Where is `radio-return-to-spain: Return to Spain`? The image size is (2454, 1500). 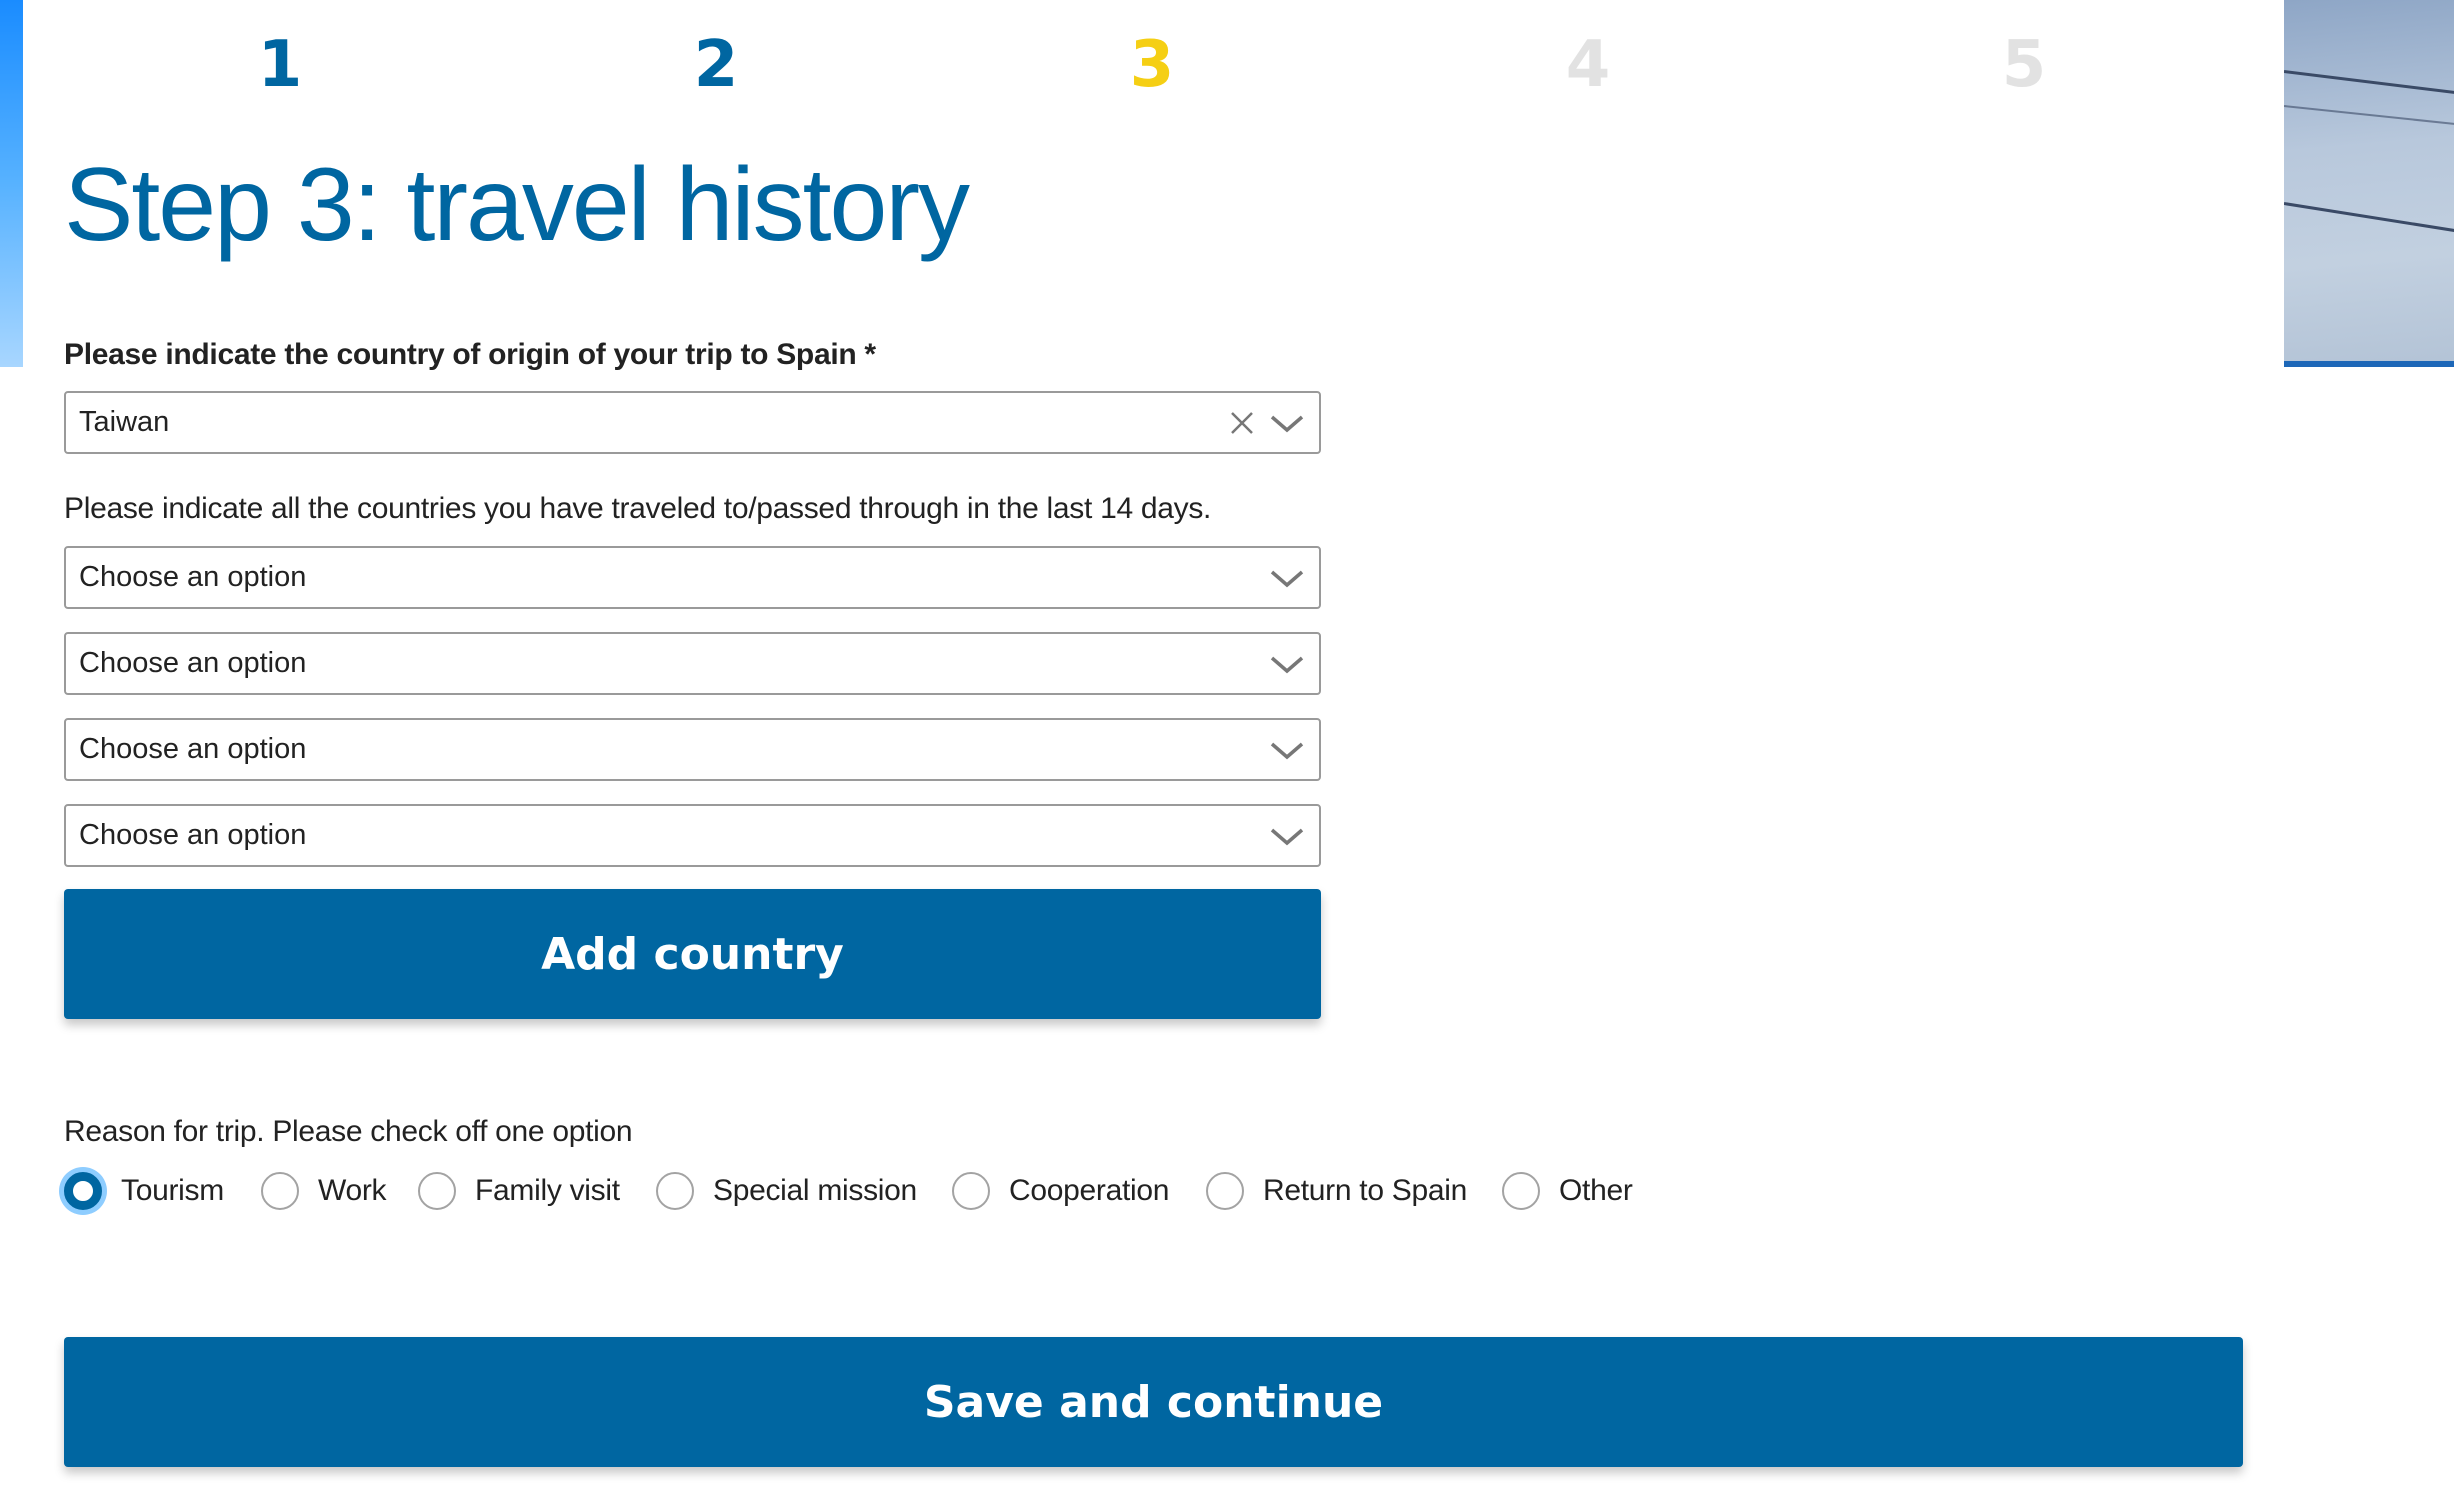 radio-return-to-spain: Return to Spain is located at coordinates (1336, 1191).